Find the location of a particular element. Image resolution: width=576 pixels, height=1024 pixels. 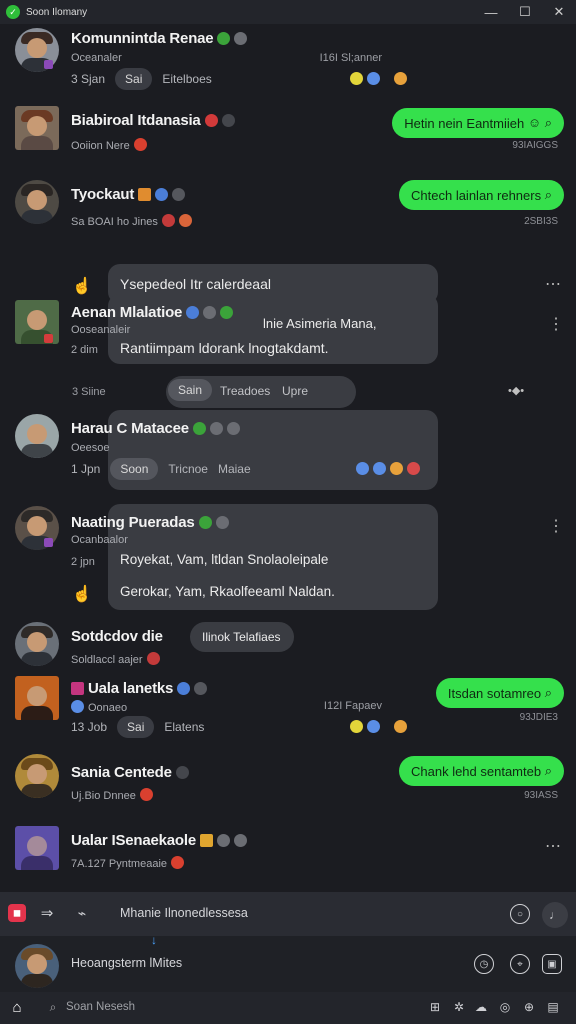

contact-subtitle: Oeesoe is located at coordinates (90, 448).